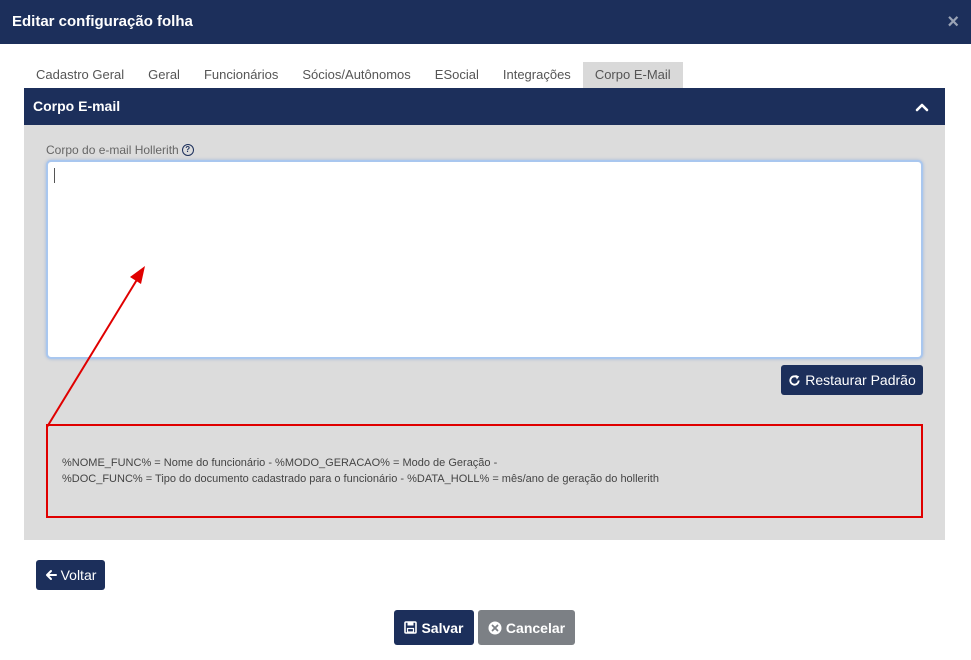 Image resolution: width=971 pixels, height=660 pixels. I want to click on save-label: Salvar, so click(442, 627).